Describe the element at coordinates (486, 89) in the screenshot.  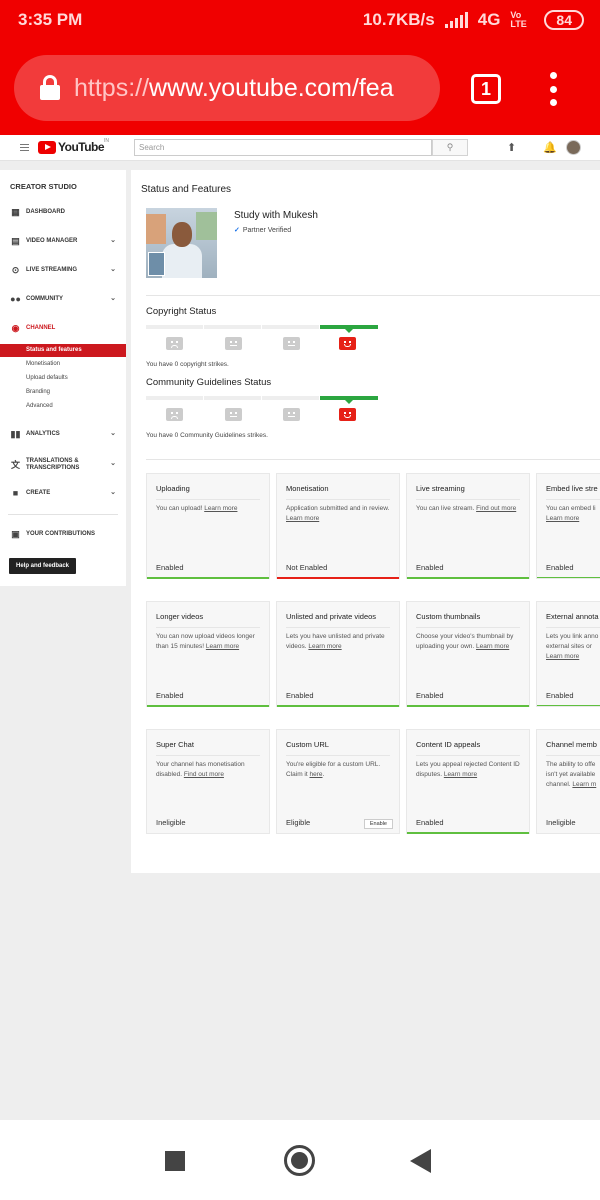
I see `tab-switcher-button: 1` at that location.